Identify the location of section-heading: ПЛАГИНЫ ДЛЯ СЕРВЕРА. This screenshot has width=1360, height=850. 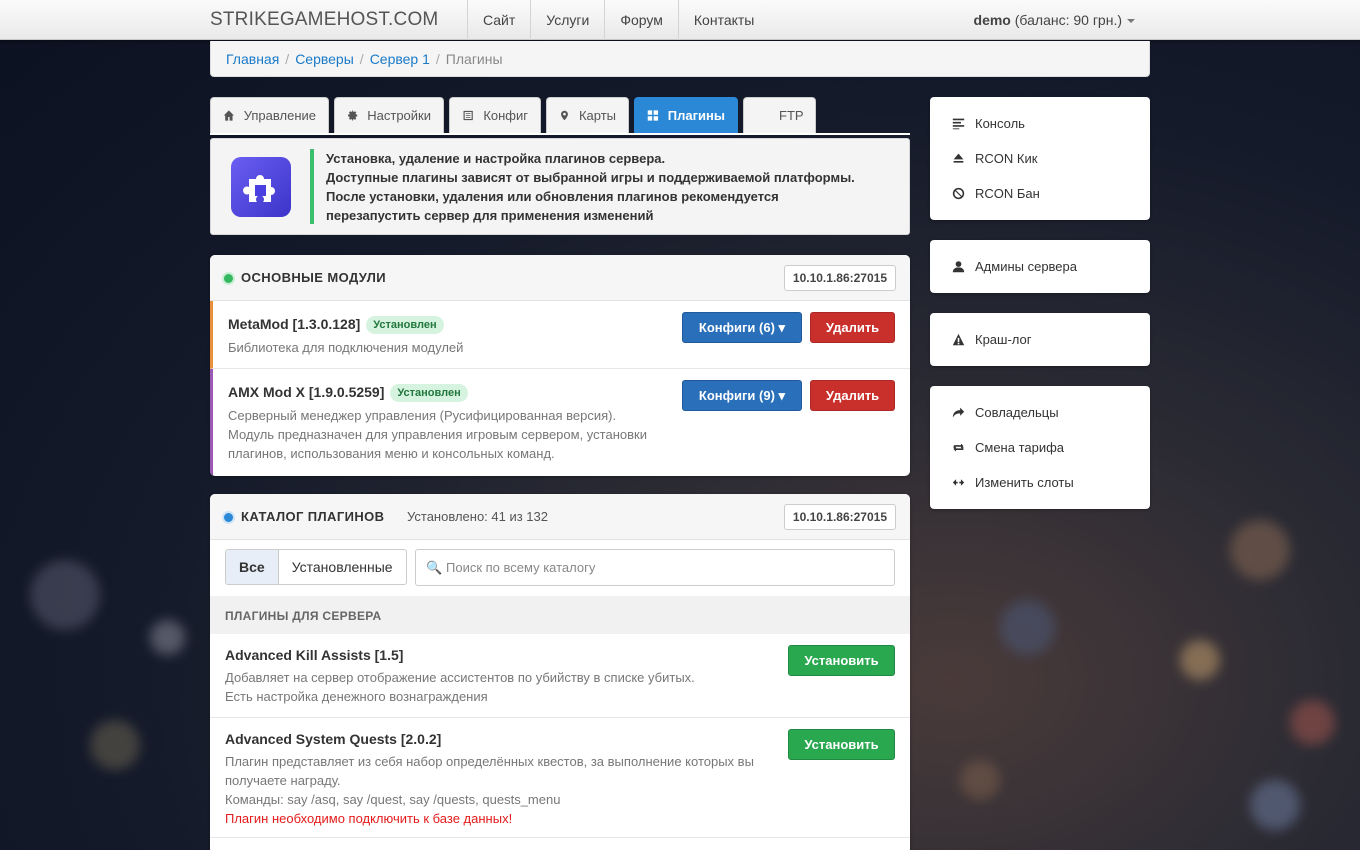
(560, 615).